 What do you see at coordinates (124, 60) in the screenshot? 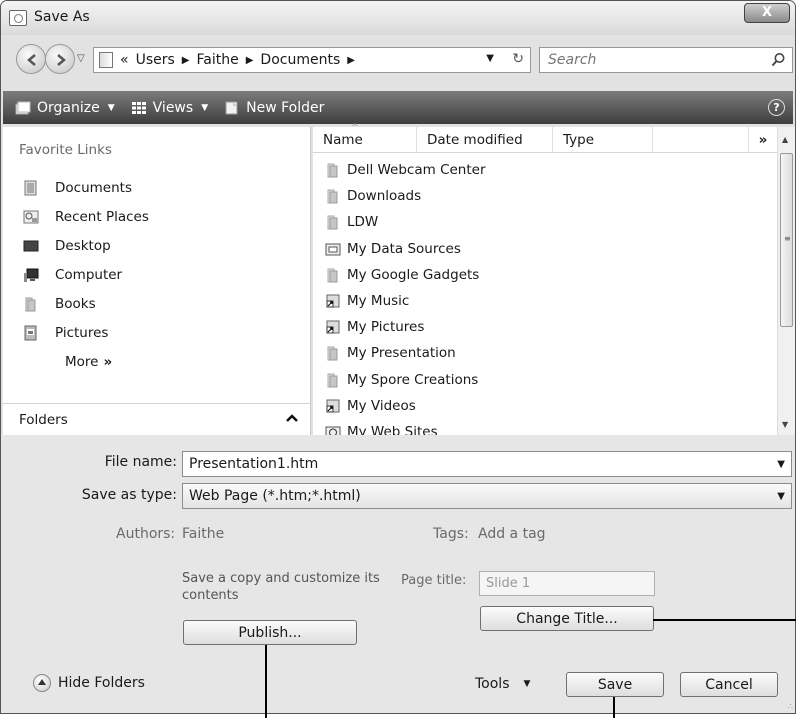
I see `breadcrumb-overflow: «` at bounding box center [124, 60].